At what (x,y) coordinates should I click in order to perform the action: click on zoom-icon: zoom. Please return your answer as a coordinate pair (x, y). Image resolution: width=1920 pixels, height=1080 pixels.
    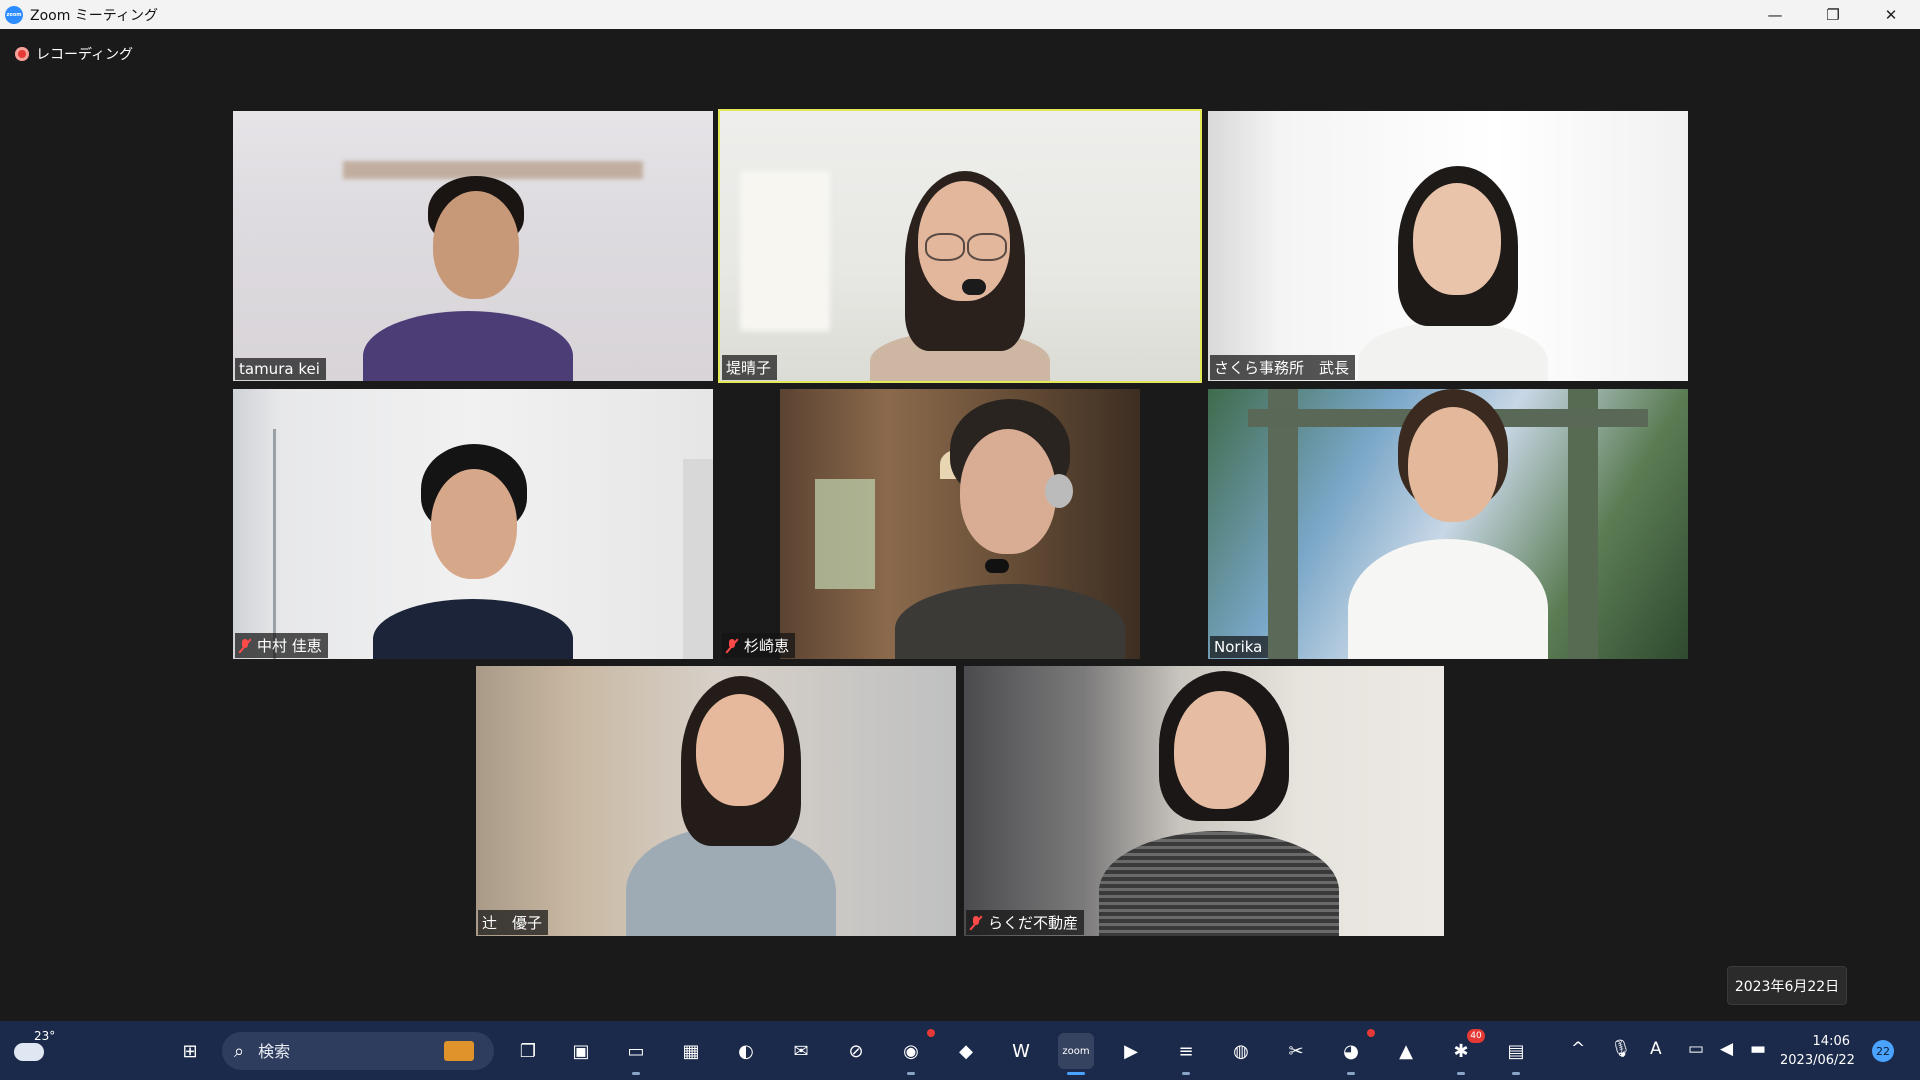
    Looking at the image, I should click on (1076, 1054).